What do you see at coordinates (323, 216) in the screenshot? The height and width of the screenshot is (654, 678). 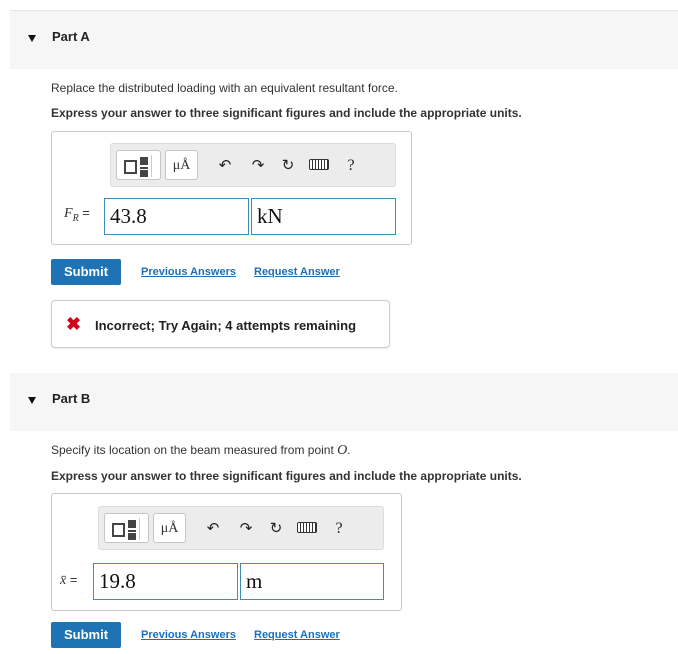 I see `unit-input: kN` at bounding box center [323, 216].